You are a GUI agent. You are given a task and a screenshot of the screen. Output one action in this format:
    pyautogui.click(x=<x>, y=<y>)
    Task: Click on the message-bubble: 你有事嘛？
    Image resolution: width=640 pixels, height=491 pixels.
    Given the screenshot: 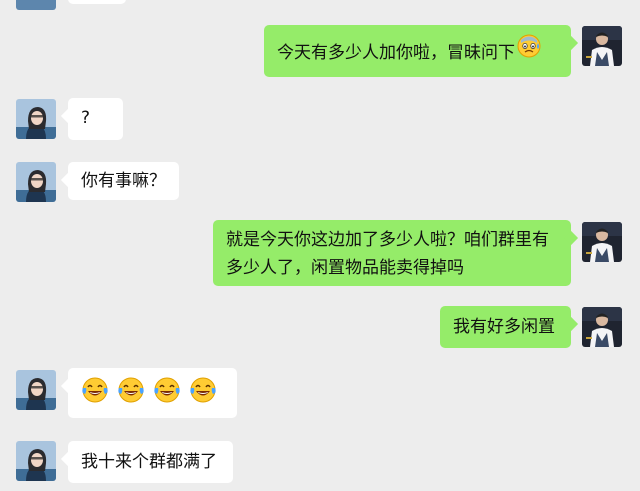 What is the action you would take?
    pyautogui.click(x=123, y=181)
    